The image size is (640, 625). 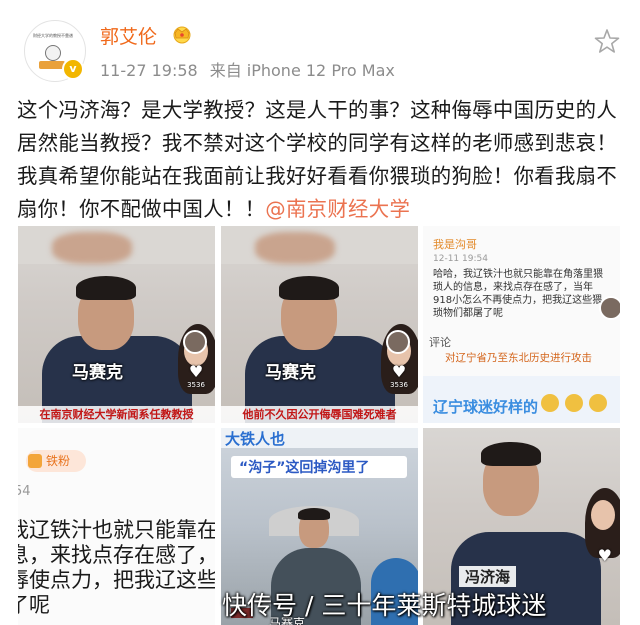 What do you see at coordinates (337, 209) in the screenshot?
I see `mention-link: @南京财经大学` at bounding box center [337, 209].